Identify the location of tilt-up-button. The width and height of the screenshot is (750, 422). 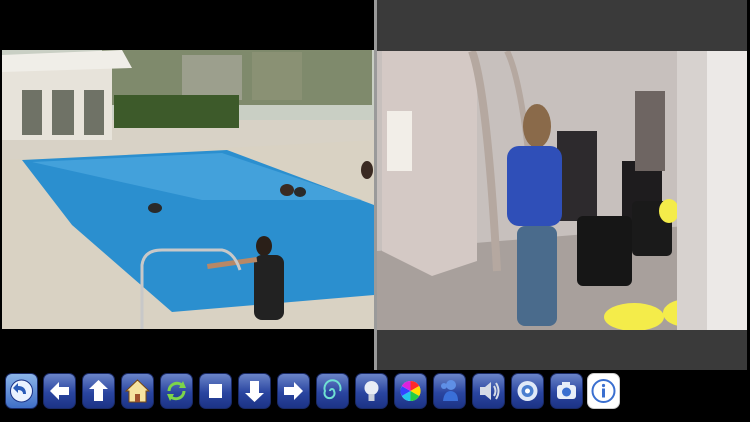
(98, 391).